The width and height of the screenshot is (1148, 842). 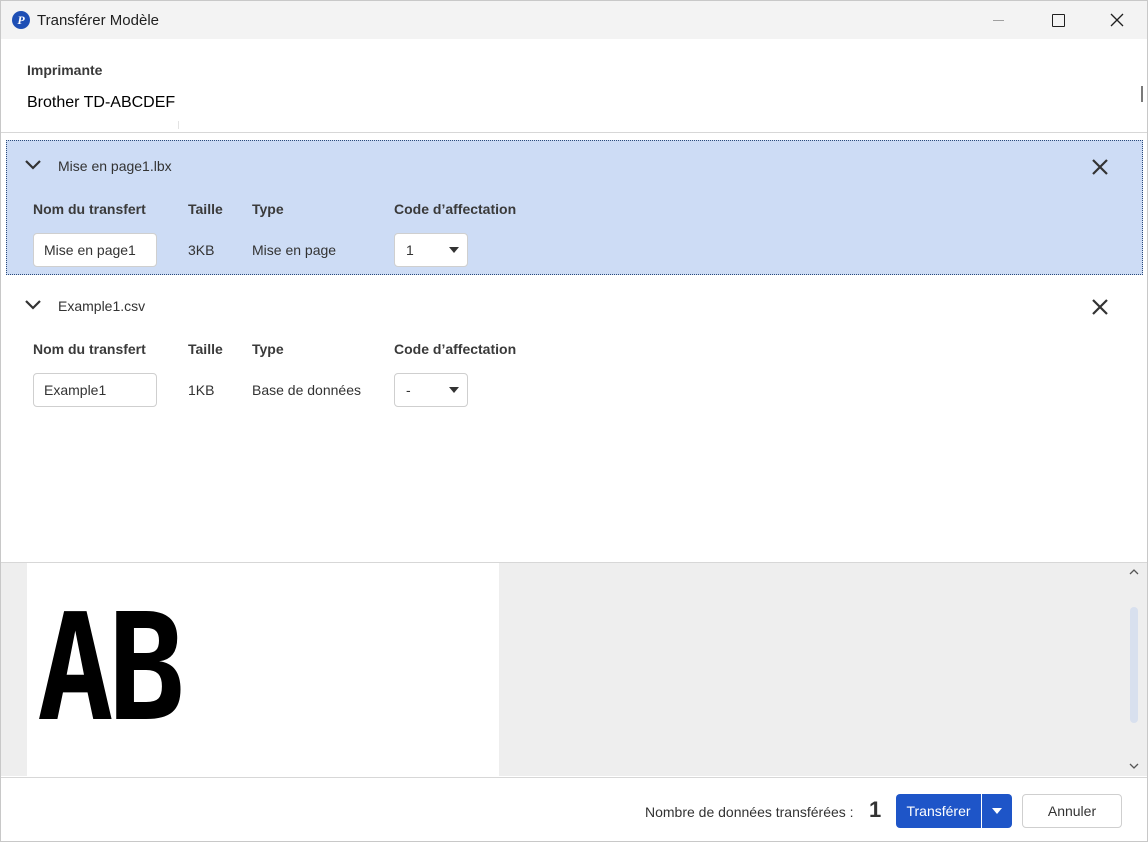 I want to click on assign-code-select: -, so click(x=431, y=390).